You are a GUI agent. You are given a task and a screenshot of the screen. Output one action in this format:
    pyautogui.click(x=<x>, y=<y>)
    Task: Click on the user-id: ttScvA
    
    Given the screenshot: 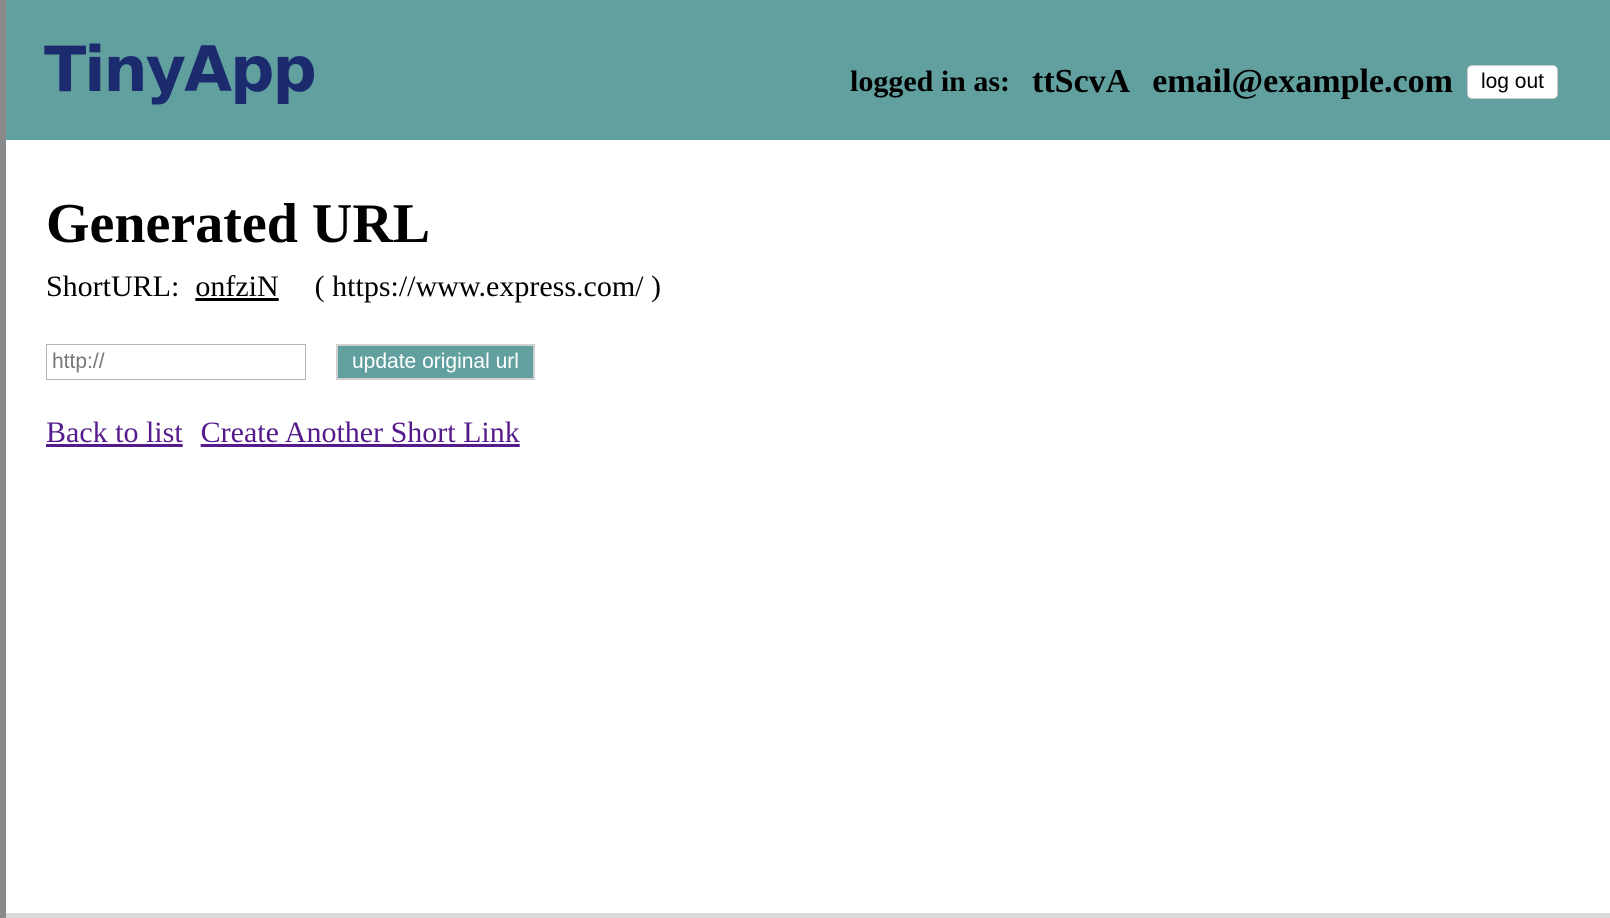 What is the action you would take?
    pyautogui.click(x=1081, y=81)
    